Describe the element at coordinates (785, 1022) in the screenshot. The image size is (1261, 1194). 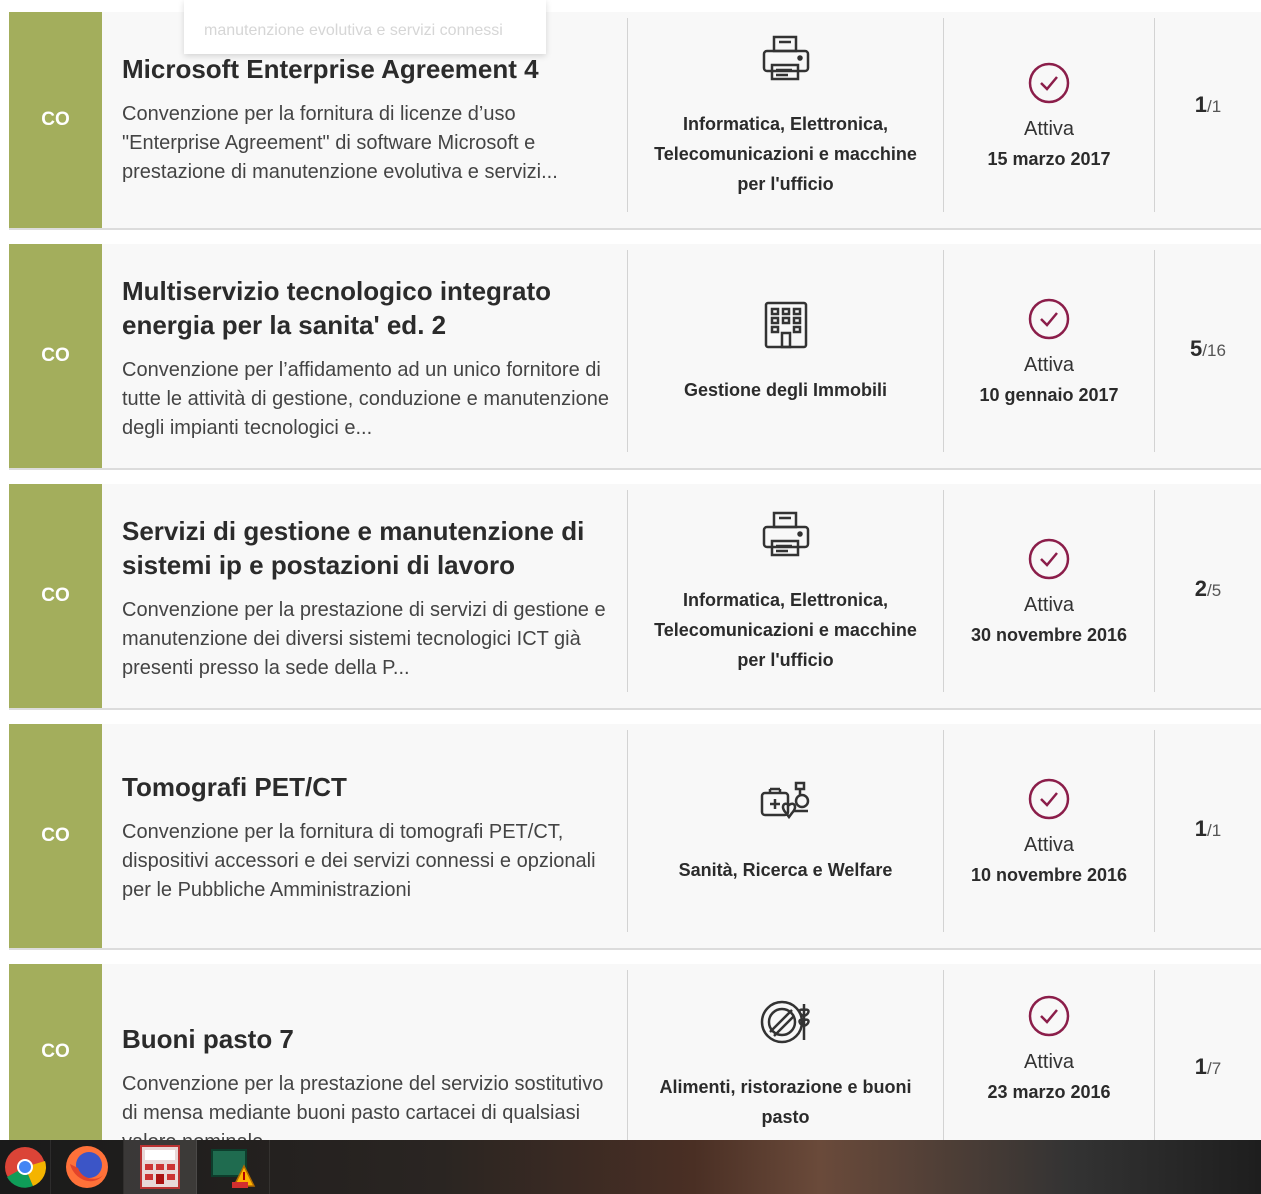
I see `food-icon` at that location.